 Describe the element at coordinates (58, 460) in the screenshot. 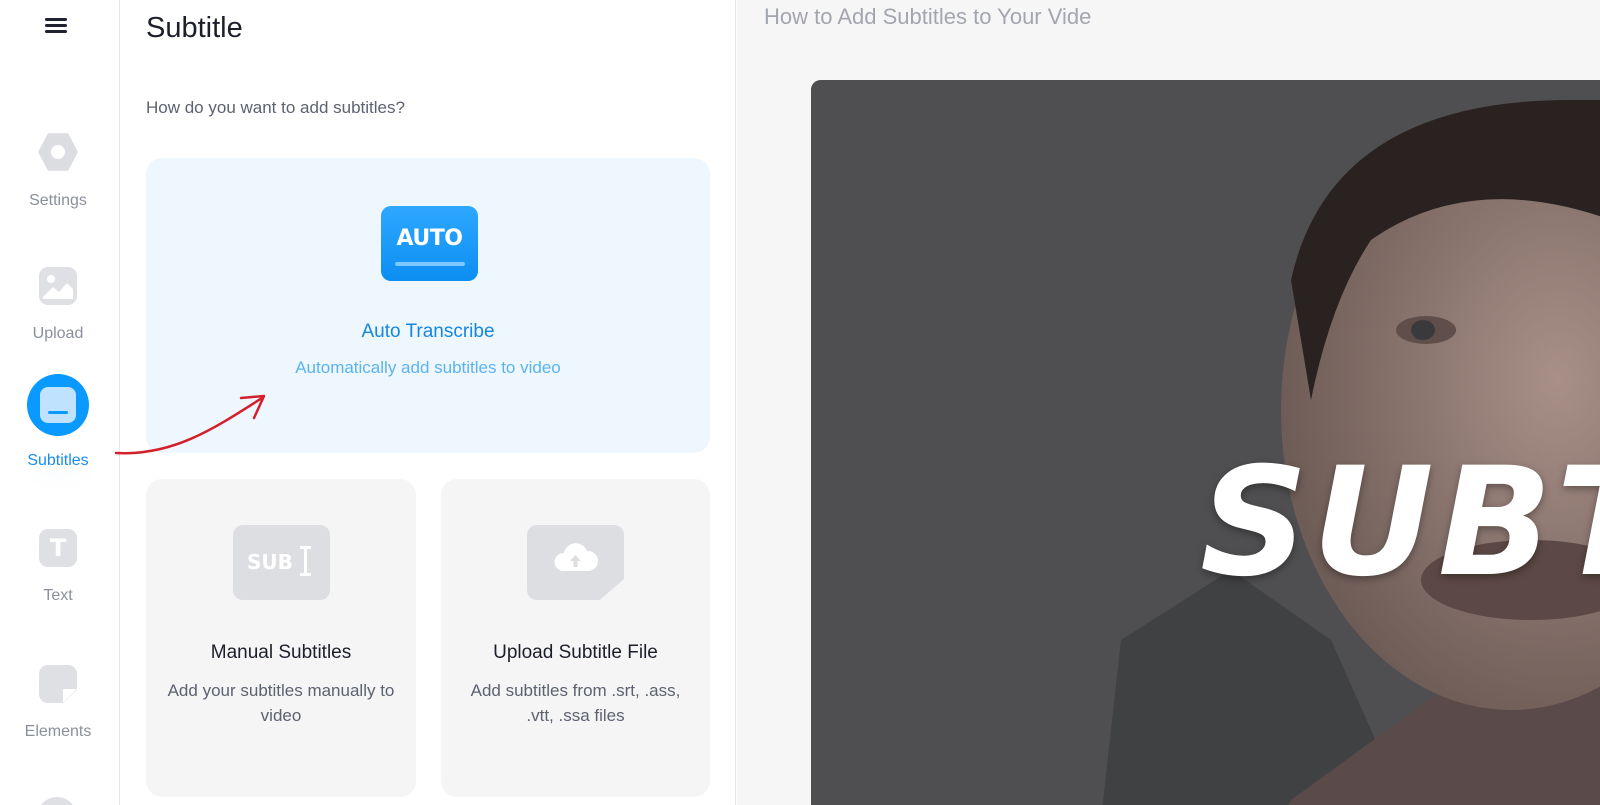

I see `nav-label: Subtitles` at that location.